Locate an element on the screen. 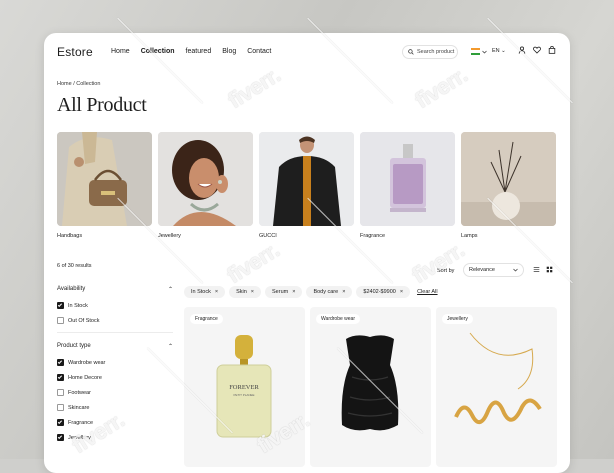 The height and width of the screenshot is (473, 614). search-input: Search product is located at coordinates (430, 52).